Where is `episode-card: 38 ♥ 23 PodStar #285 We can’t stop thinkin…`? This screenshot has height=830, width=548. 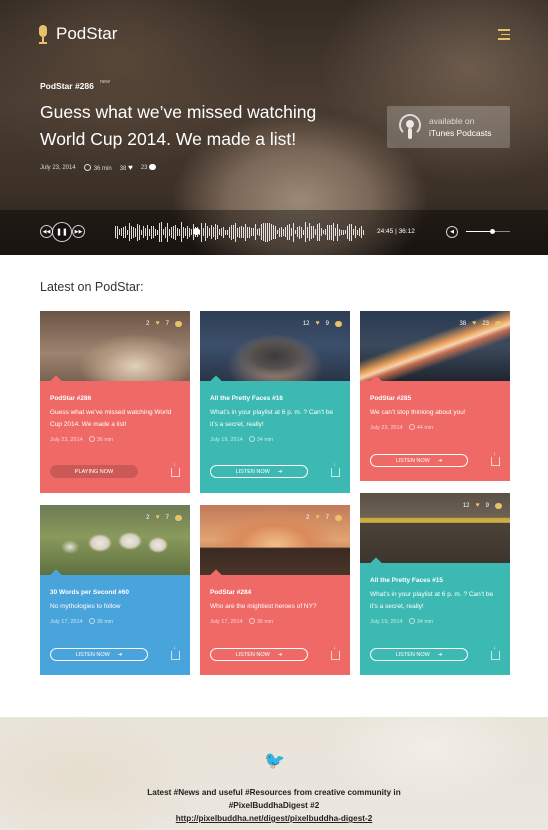 episode-card: 38 ♥ 23 PodStar #285 We can’t stop thinkin… is located at coordinates (435, 396).